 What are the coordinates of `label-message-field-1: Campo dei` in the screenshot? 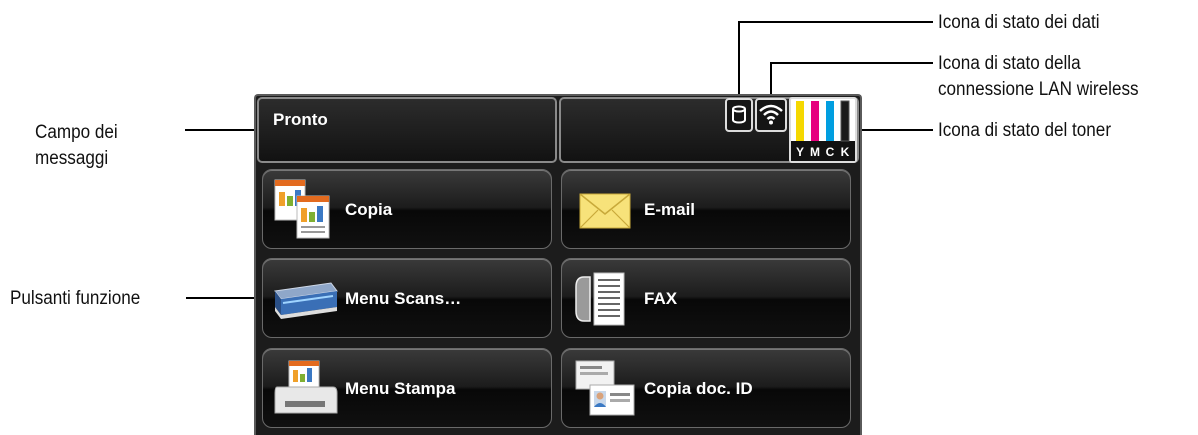 It's located at (76, 132).